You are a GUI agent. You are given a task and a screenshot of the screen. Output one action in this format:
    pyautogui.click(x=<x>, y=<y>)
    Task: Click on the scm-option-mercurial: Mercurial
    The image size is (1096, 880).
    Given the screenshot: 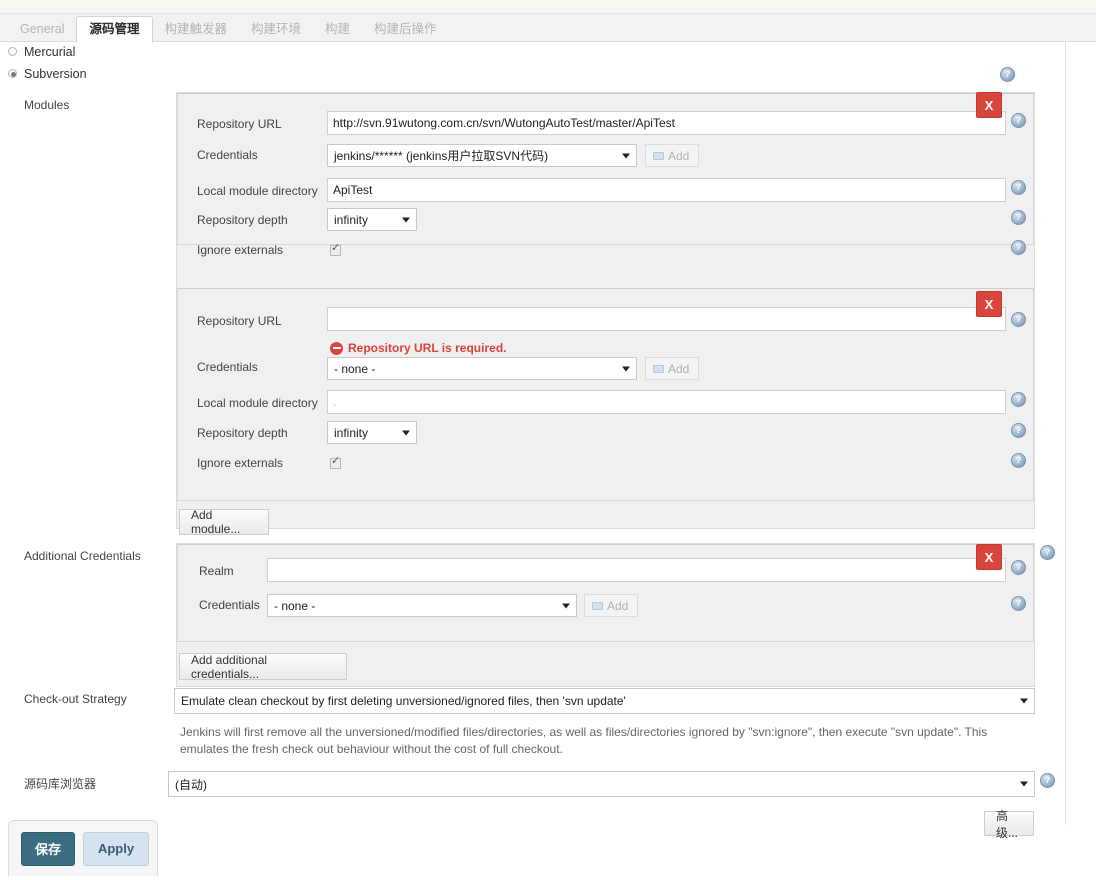 What is the action you would take?
    pyautogui.click(x=41, y=51)
    